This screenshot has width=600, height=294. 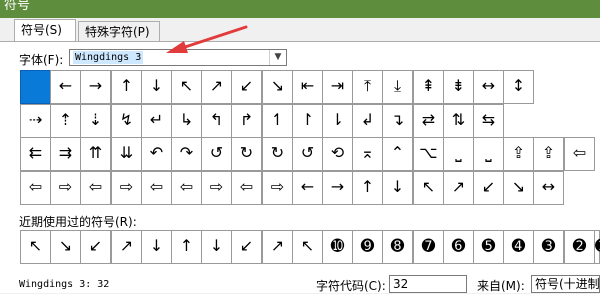 What do you see at coordinates (186, 154) in the screenshot?
I see `symbol-cell: ↷` at bounding box center [186, 154].